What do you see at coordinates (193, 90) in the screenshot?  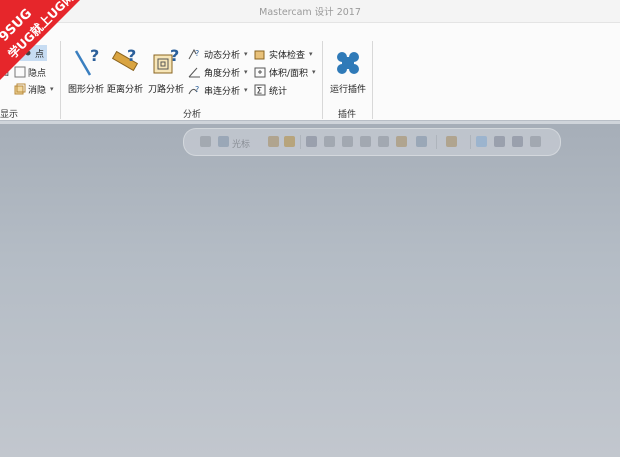 I see `chain-analysis-icon: ?` at bounding box center [193, 90].